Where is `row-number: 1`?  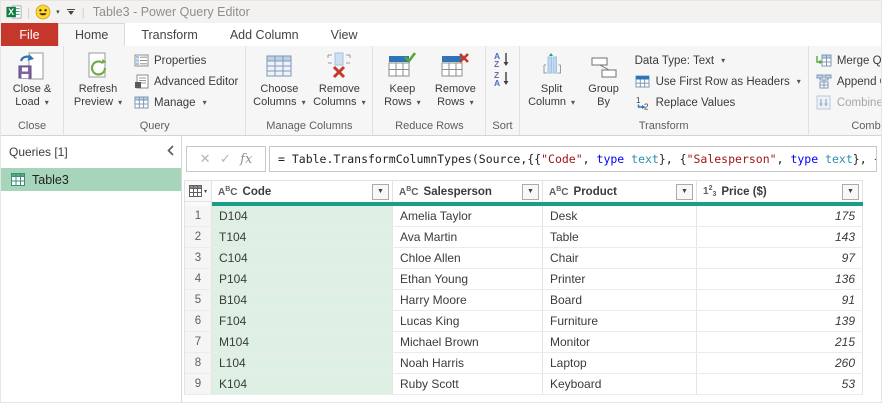 row-number: 1 is located at coordinates (198, 216).